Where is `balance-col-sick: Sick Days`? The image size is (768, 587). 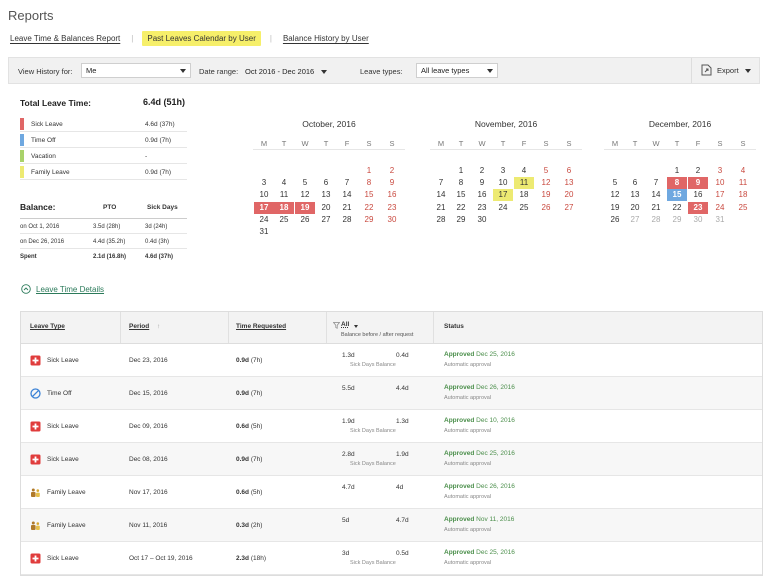
balance-col-sick: Sick Days is located at coordinates (162, 207).